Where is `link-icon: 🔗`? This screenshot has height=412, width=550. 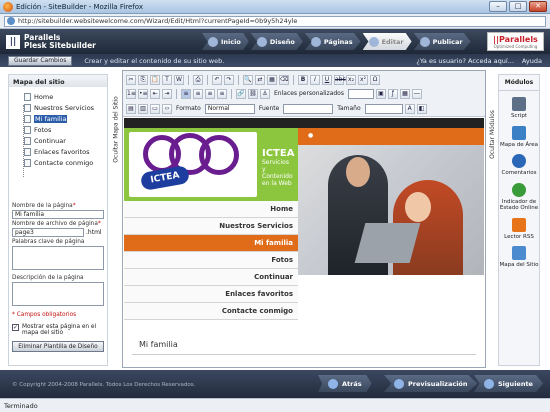
link-icon: 🔗 is located at coordinates (241, 93).